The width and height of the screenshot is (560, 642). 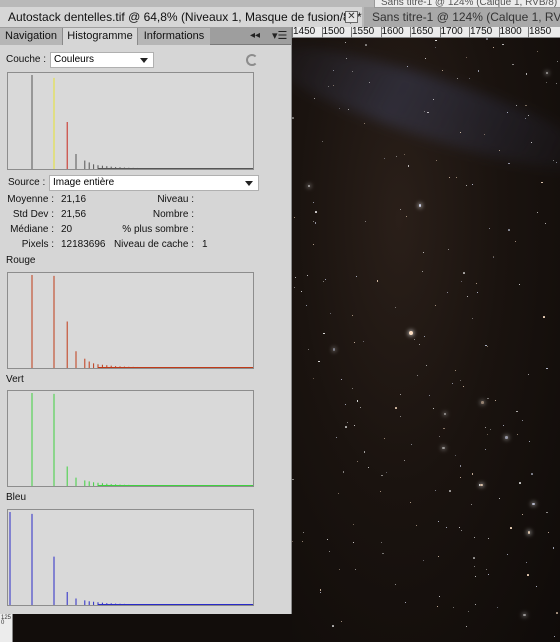 I want to click on histogram-vert-graph, so click(x=142, y=439).